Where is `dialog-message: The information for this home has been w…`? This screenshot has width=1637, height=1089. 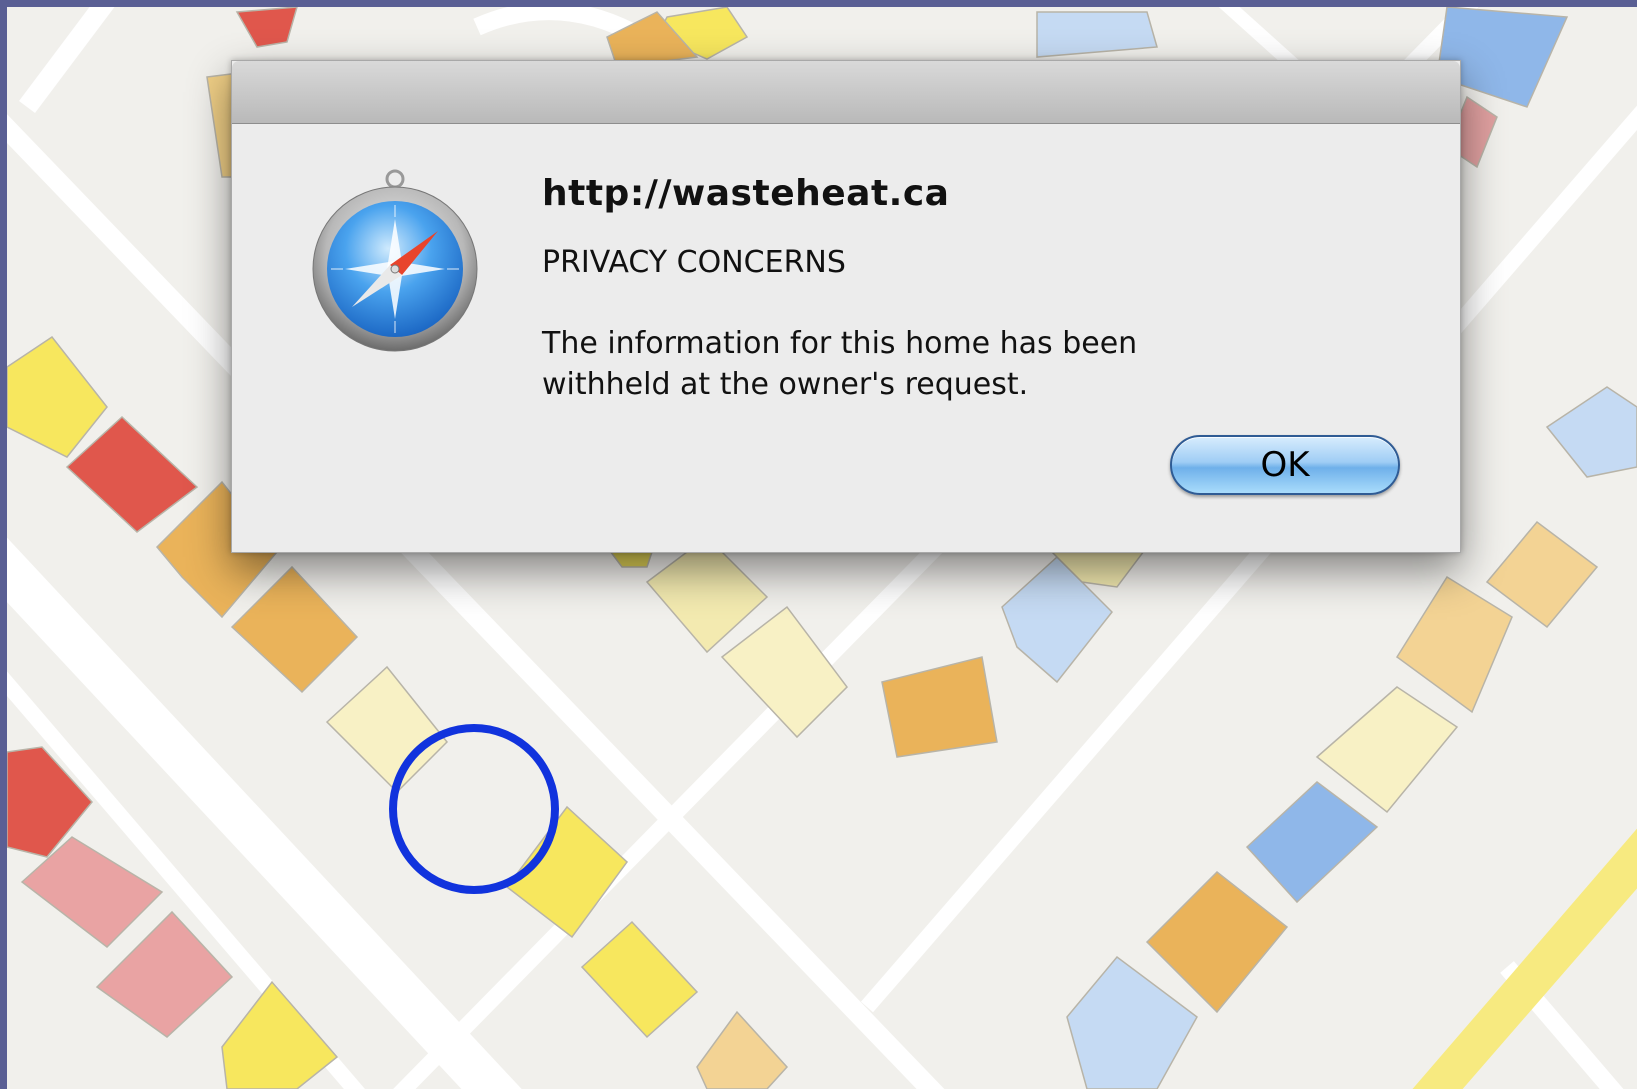
dialog-message: The information for this home has been w… is located at coordinates (840, 364).